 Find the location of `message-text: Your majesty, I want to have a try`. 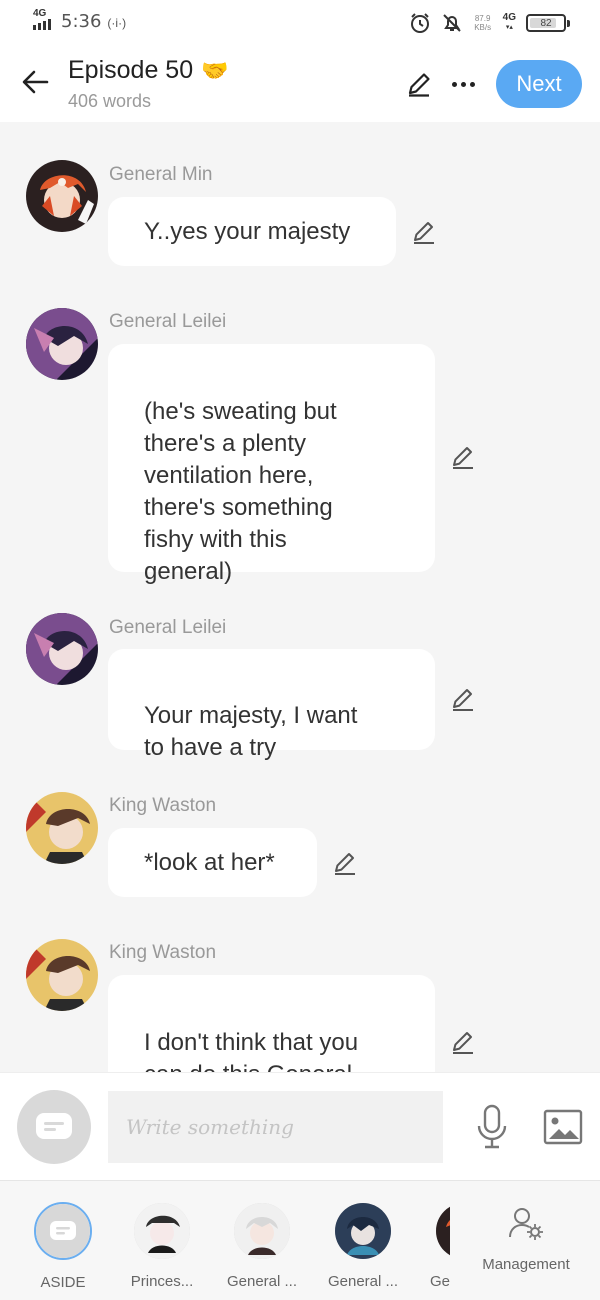

message-text: Your majesty, I want to have a try is located at coordinates (251, 731).